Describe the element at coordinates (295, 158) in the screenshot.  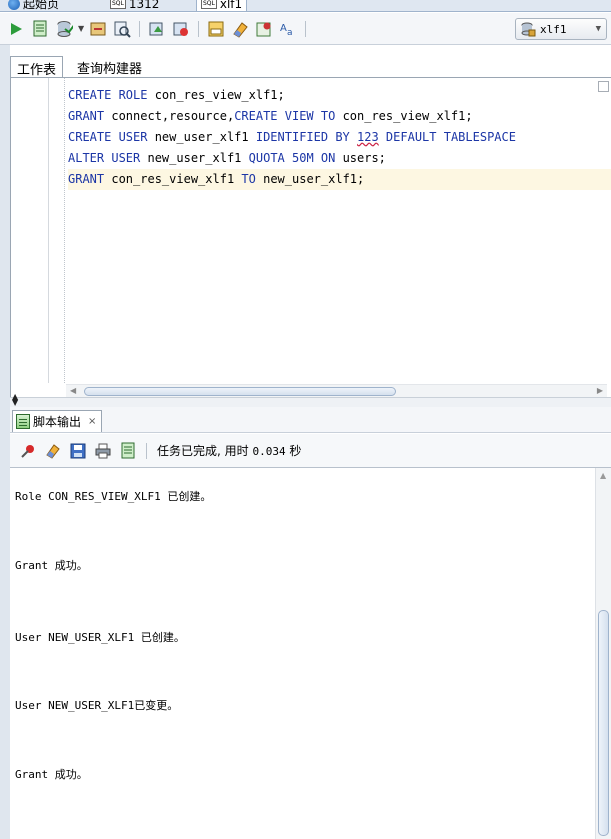
I see `keyword: QUOTA 50M ON` at that location.